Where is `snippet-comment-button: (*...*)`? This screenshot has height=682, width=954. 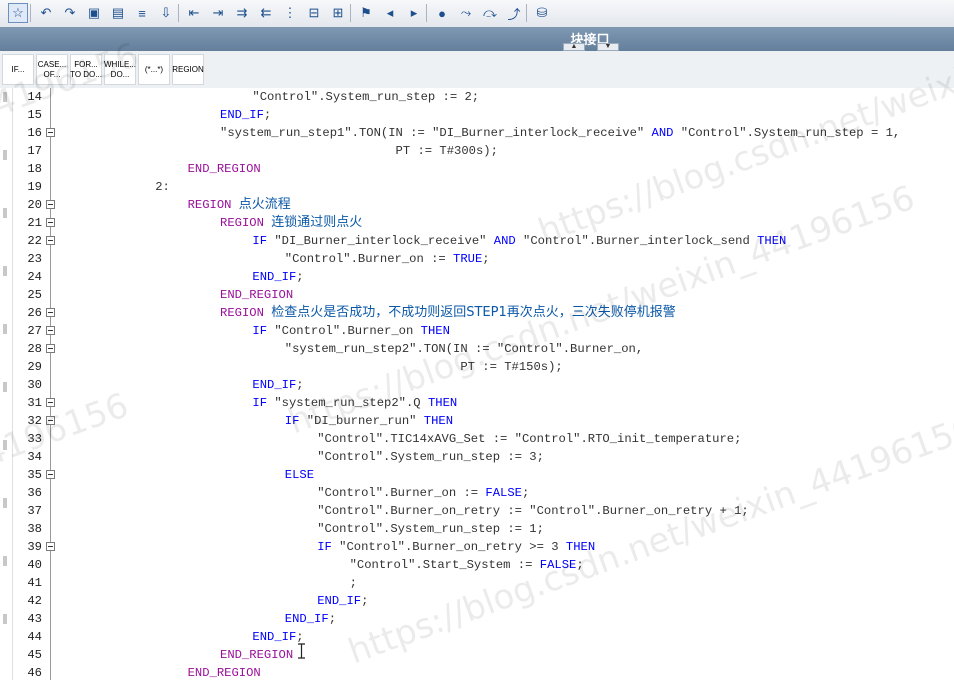 snippet-comment-button: (*...*) is located at coordinates (154, 69).